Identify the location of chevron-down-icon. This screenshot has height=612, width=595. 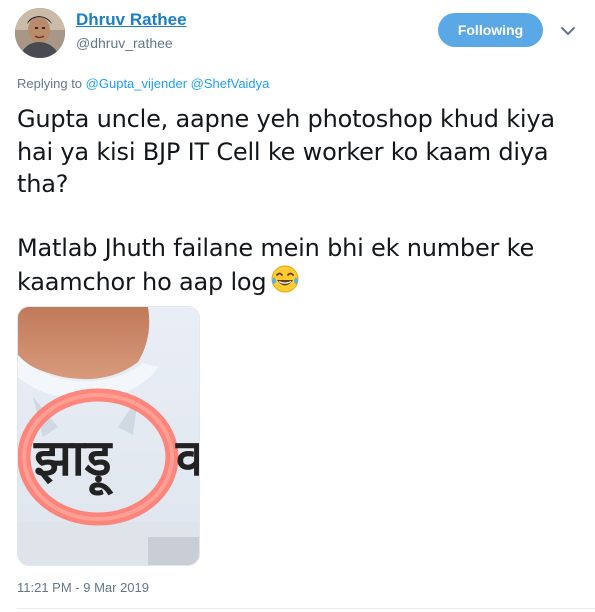
(568, 31).